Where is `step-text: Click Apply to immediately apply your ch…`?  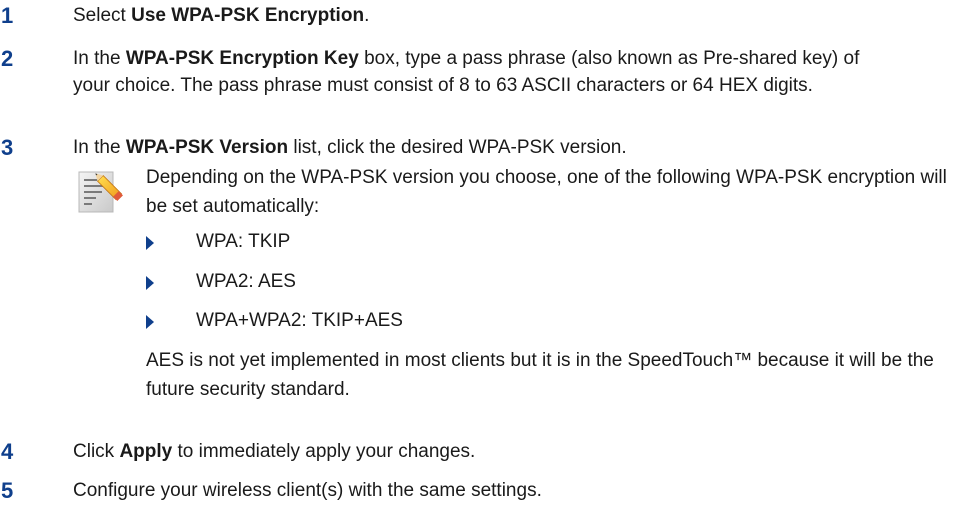
step-text: Click Apply to immediately apply your ch… is located at coordinates (513, 451).